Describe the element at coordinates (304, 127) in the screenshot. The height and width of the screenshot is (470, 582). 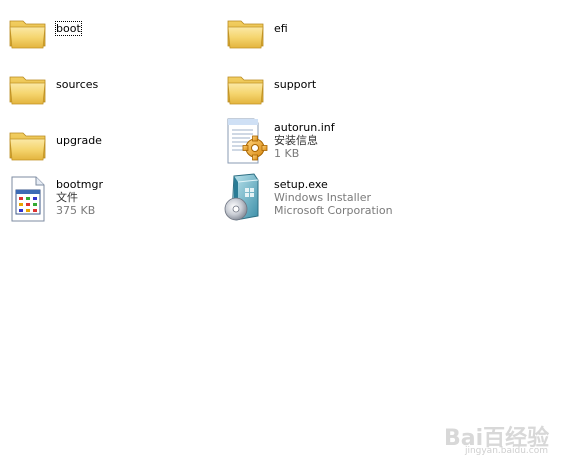
I see `item-name: autorun.inf` at that location.